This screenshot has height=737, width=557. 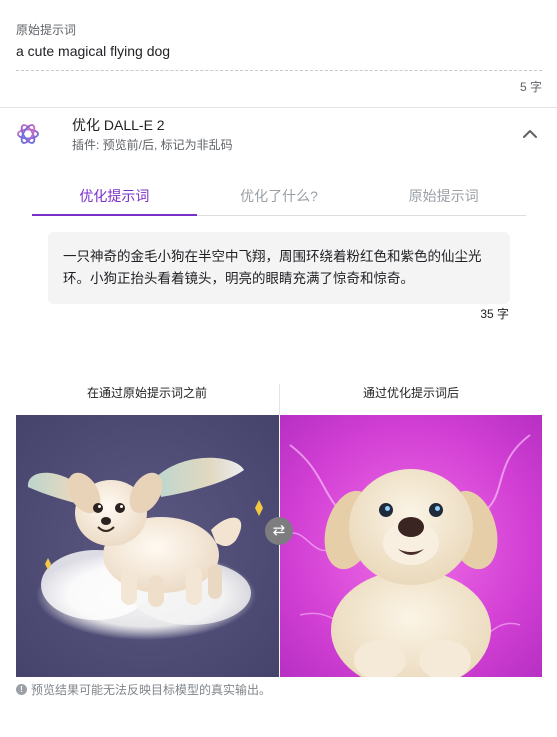 I want to click on tab-what-optimized: 优化了什么?, so click(x=279, y=197).